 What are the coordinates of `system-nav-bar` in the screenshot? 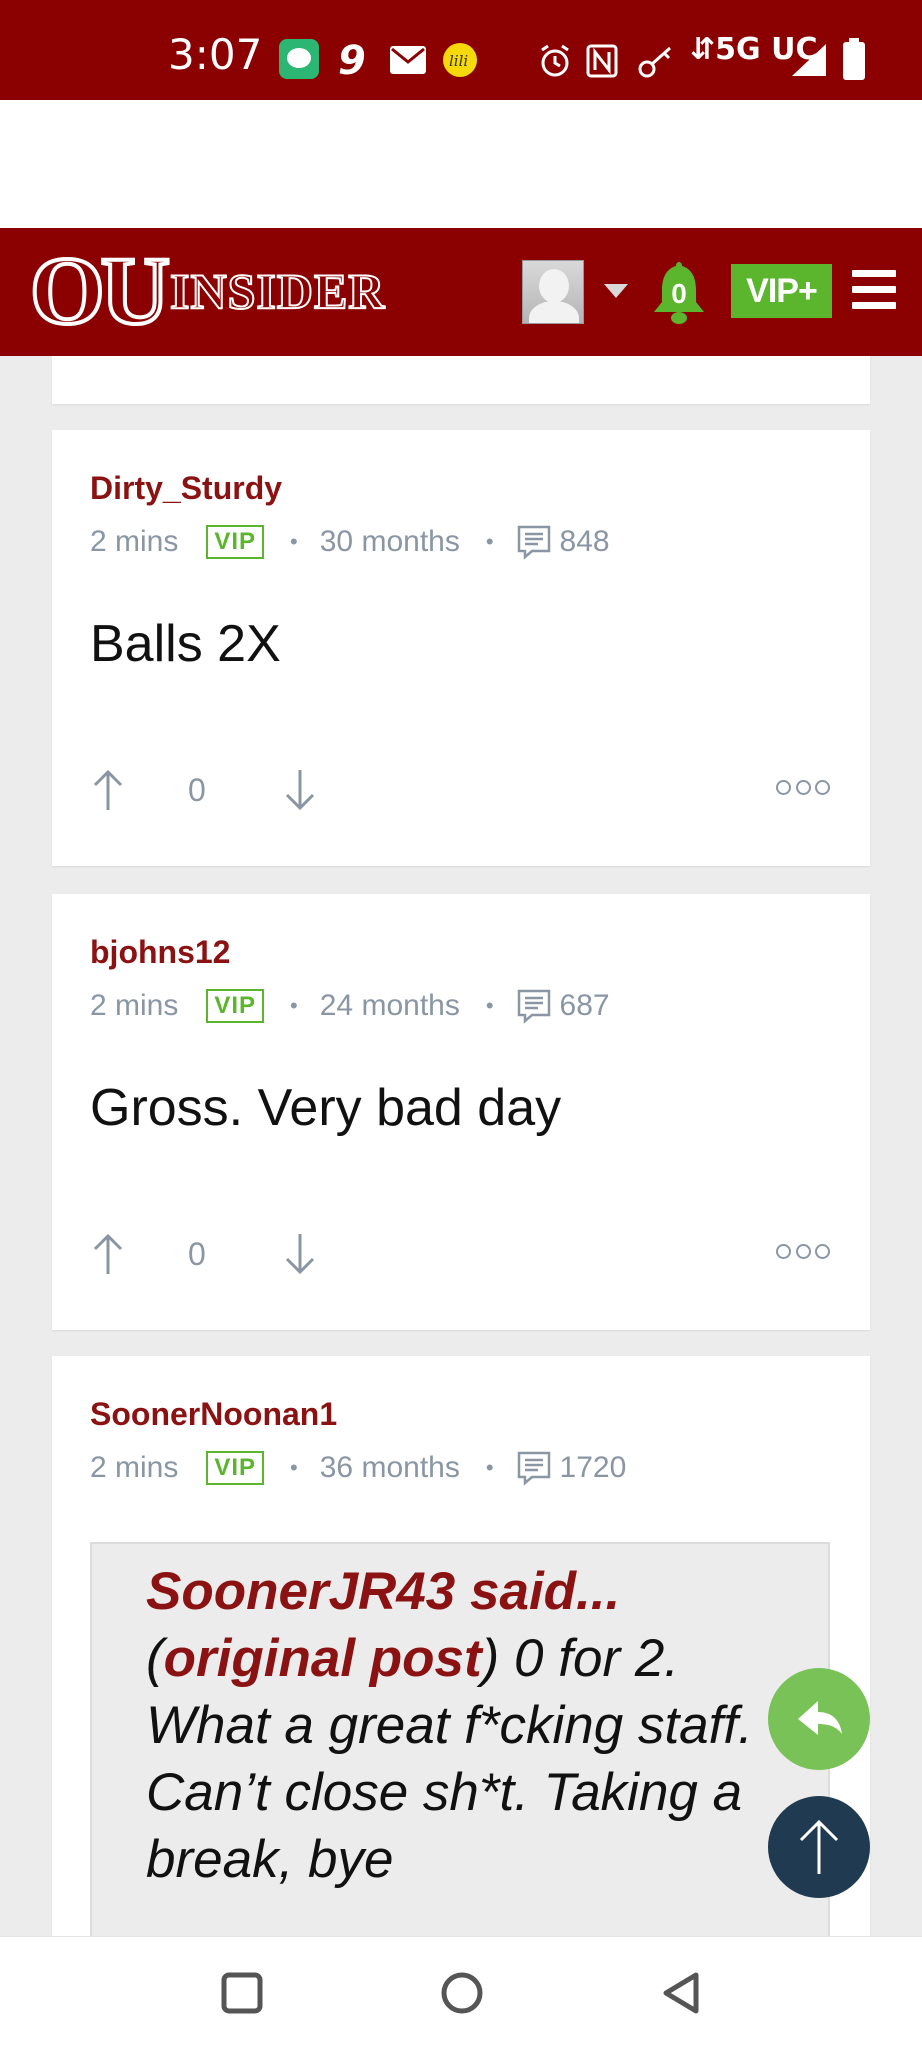 It's located at (461, 1992).